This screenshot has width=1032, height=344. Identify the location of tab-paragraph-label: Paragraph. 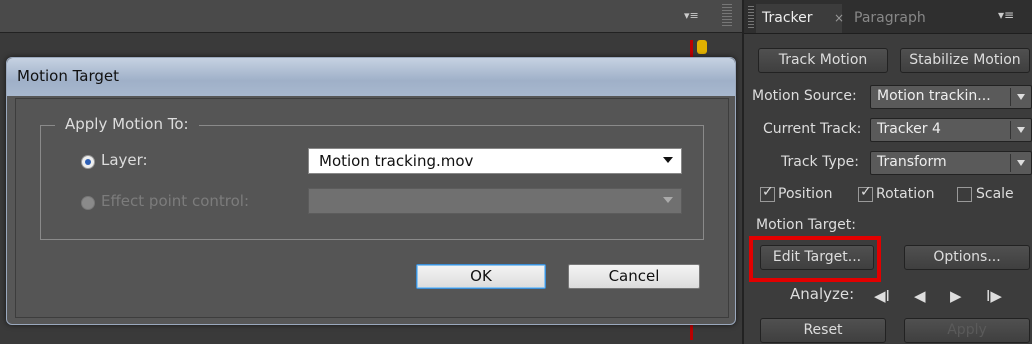
(890, 18).